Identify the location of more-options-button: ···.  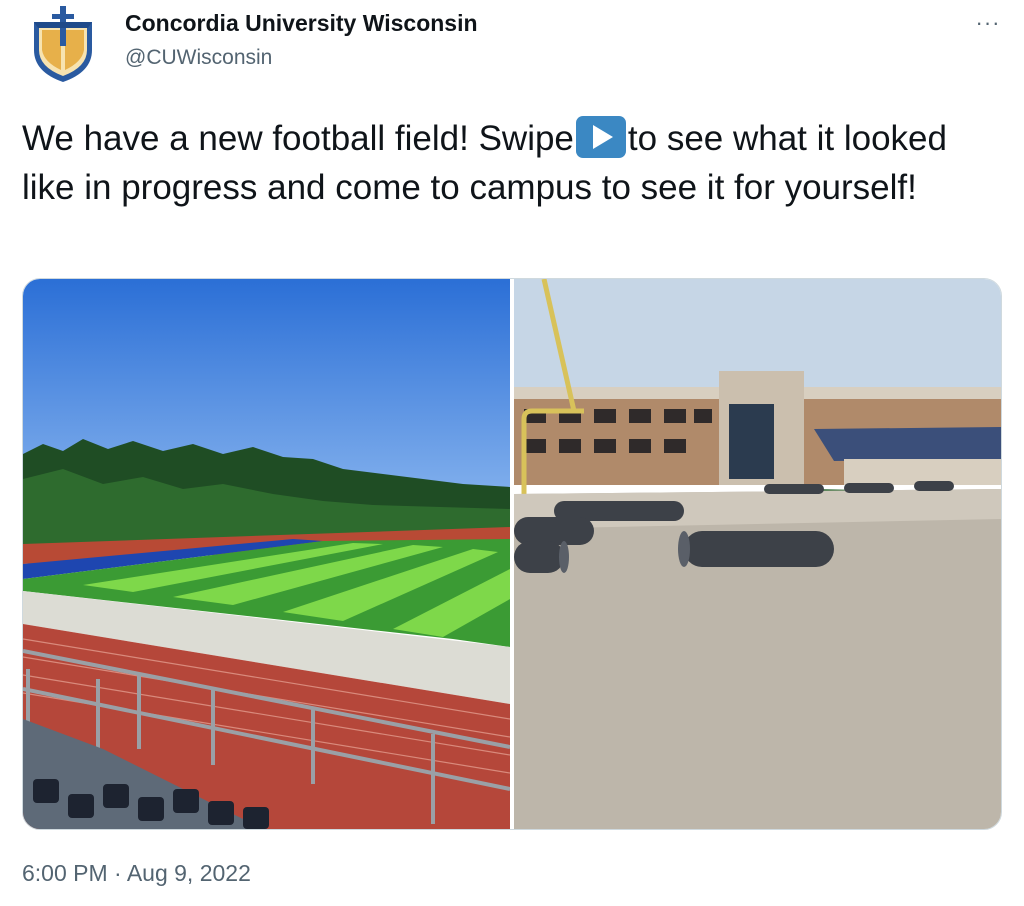
(988, 22).